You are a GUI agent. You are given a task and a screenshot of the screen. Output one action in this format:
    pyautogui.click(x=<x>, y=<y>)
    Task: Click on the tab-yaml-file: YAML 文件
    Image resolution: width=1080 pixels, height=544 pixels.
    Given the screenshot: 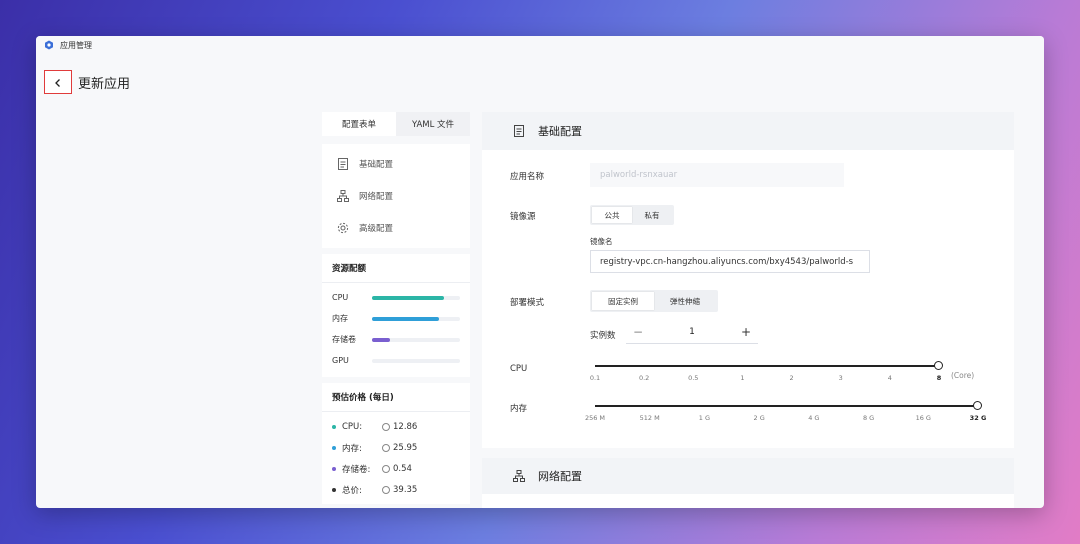 What is the action you would take?
    pyautogui.click(x=433, y=124)
    